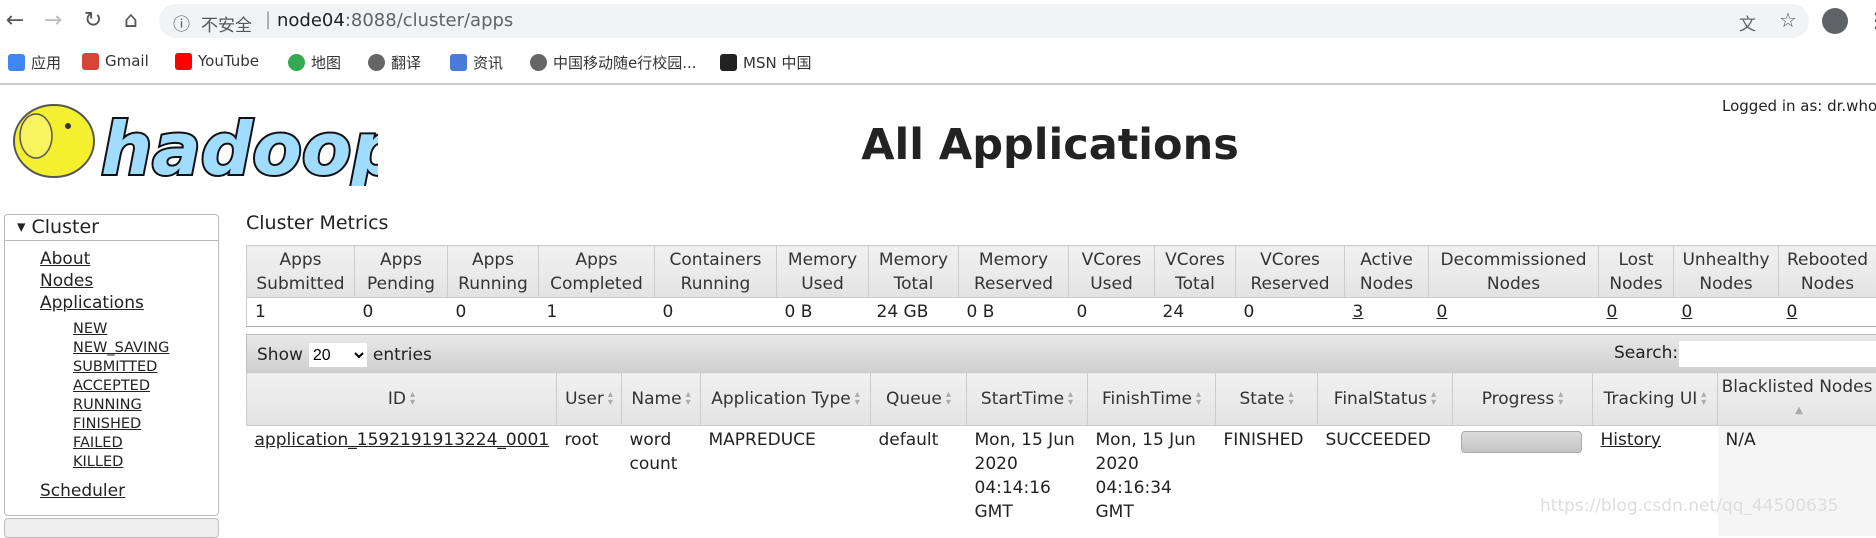  I want to click on apps-grid-icon, so click(16, 62).